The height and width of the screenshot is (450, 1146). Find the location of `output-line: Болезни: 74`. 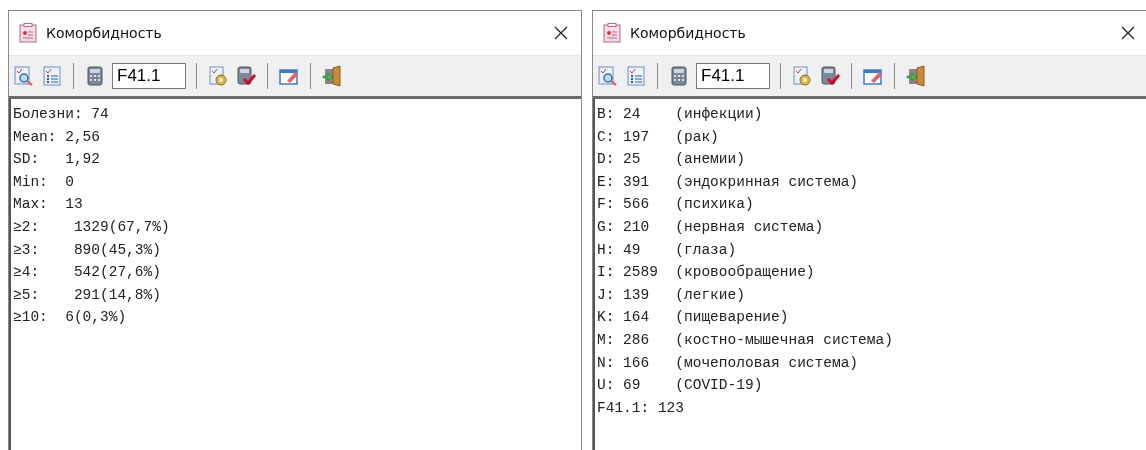

output-line: Болезни: 74 is located at coordinates (61, 114).